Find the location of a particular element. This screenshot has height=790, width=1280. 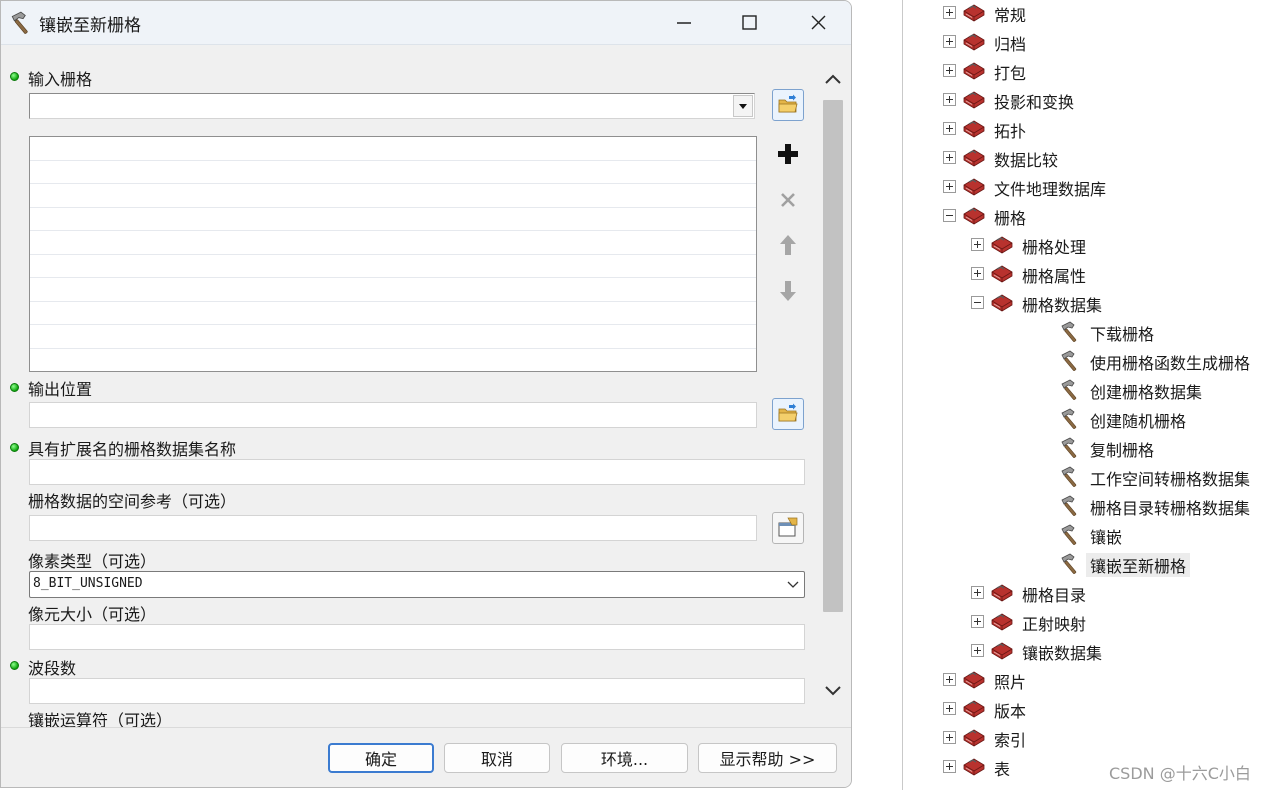

cellsize-label: 像元大小（可选） is located at coordinates (92, 614).